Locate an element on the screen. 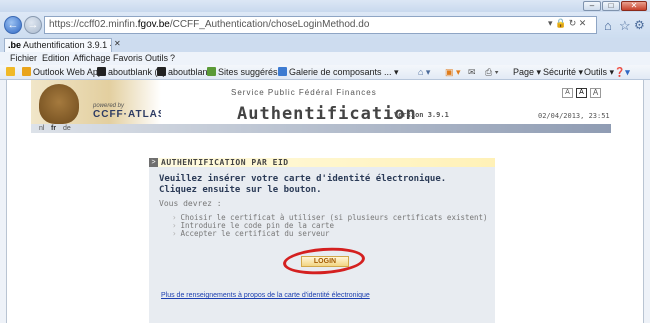  login-button: LOGIN is located at coordinates (325, 261).